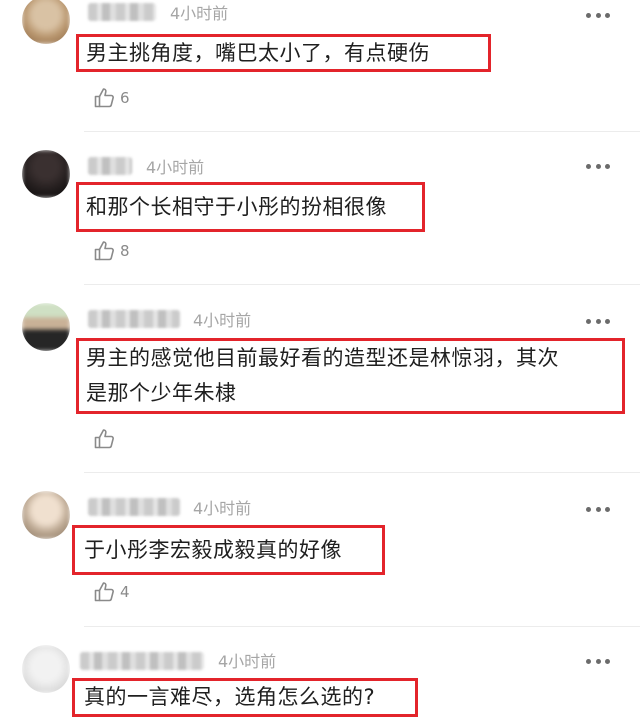 The height and width of the screenshot is (719, 640). I want to click on like-count: 4, so click(125, 592).